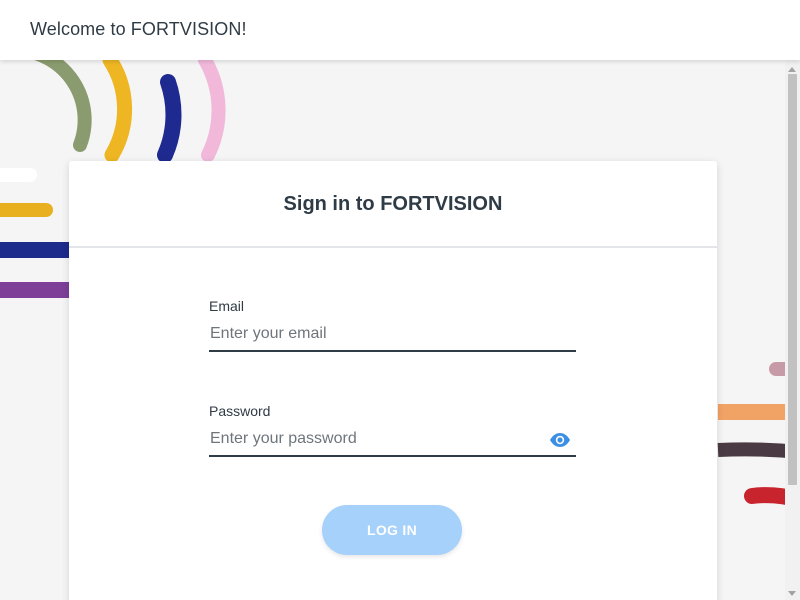 The image size is (800, 600). What do you see at coordinates (400, 30) in the screenshot?
I see `top-bar: Welcome to FORTVISION!` at bounding box center [400, 30].